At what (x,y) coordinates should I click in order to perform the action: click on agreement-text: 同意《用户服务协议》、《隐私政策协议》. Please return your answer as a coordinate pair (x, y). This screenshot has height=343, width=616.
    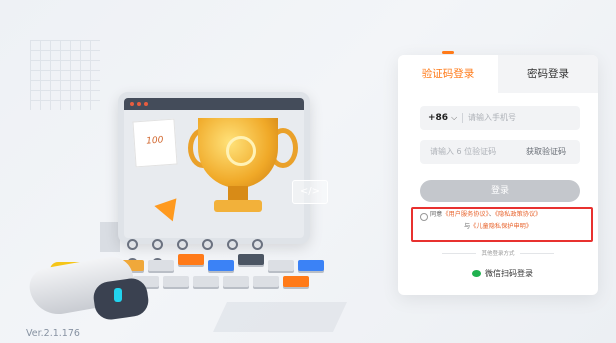
    Looking at the image, I should click on (485, 215).